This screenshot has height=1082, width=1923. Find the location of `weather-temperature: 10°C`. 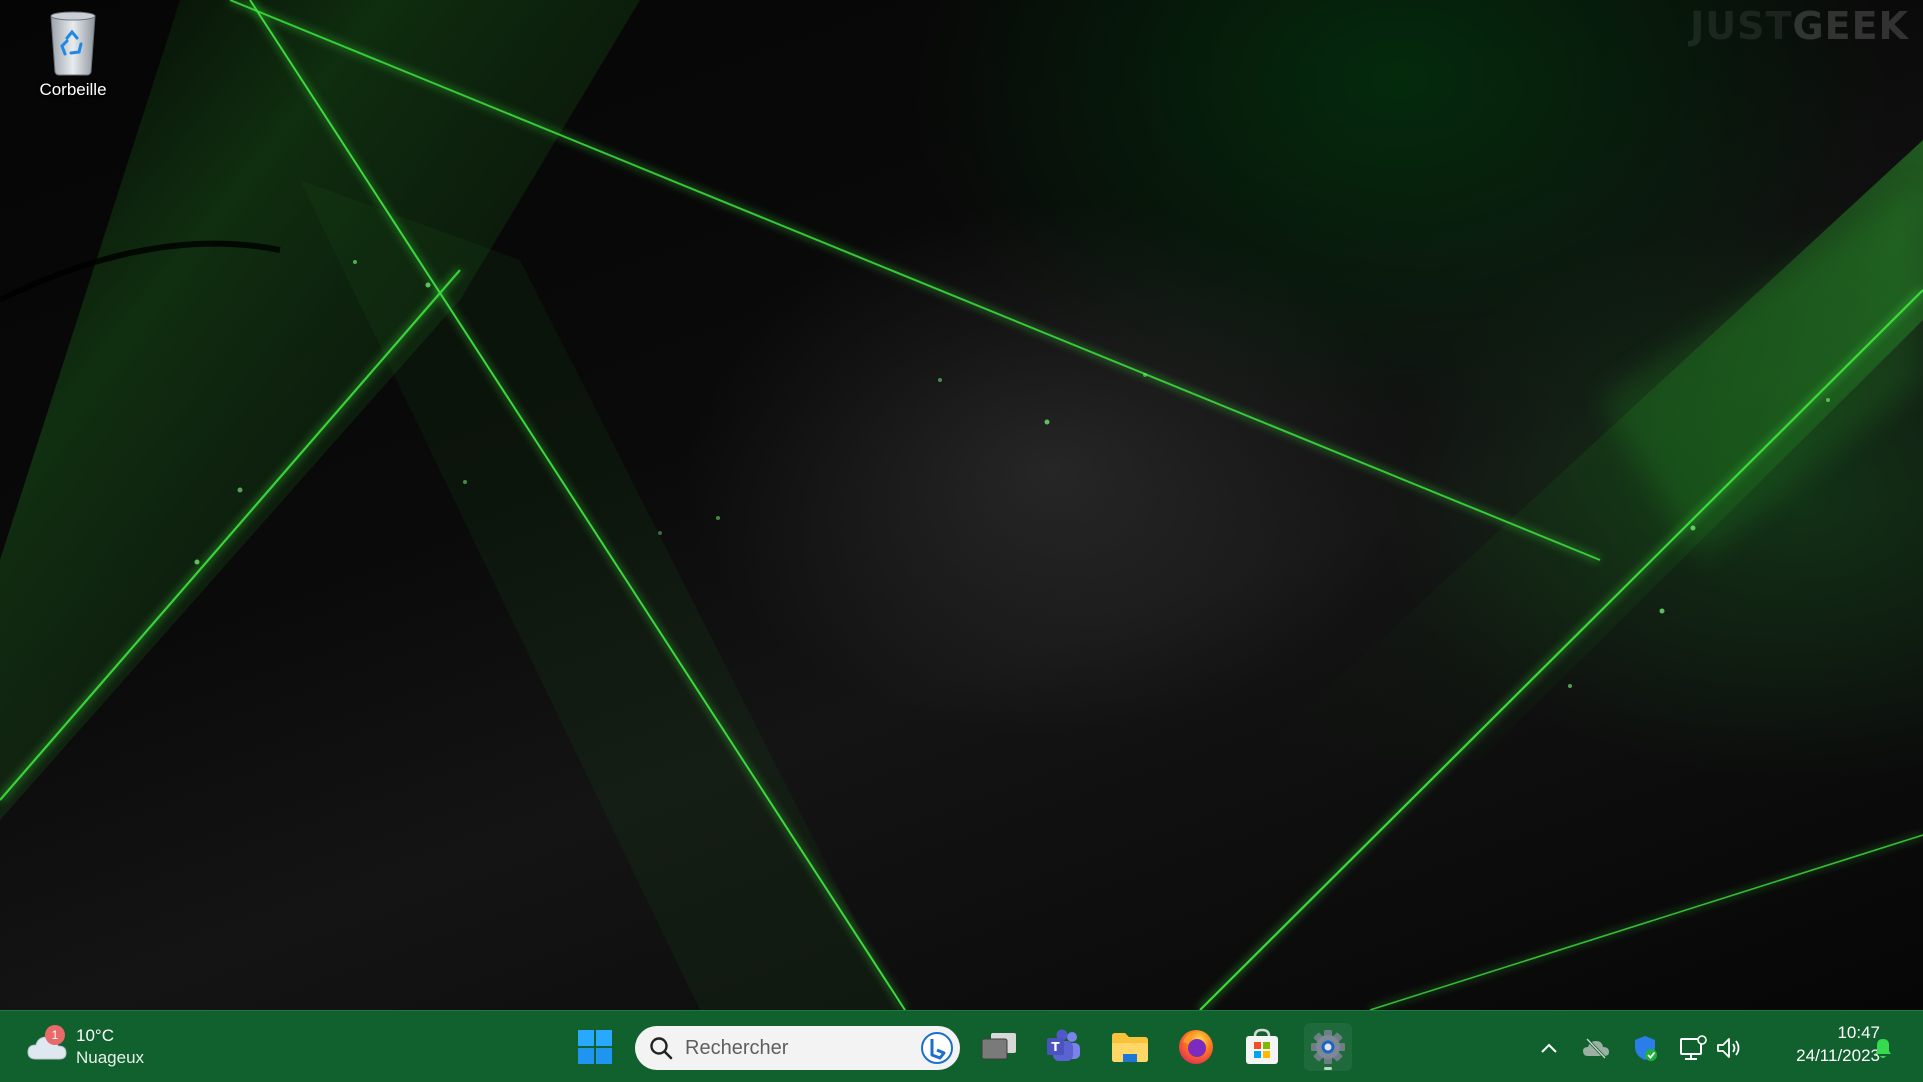

weather-temperature: 10°C is located at coordinates (95, 1035).